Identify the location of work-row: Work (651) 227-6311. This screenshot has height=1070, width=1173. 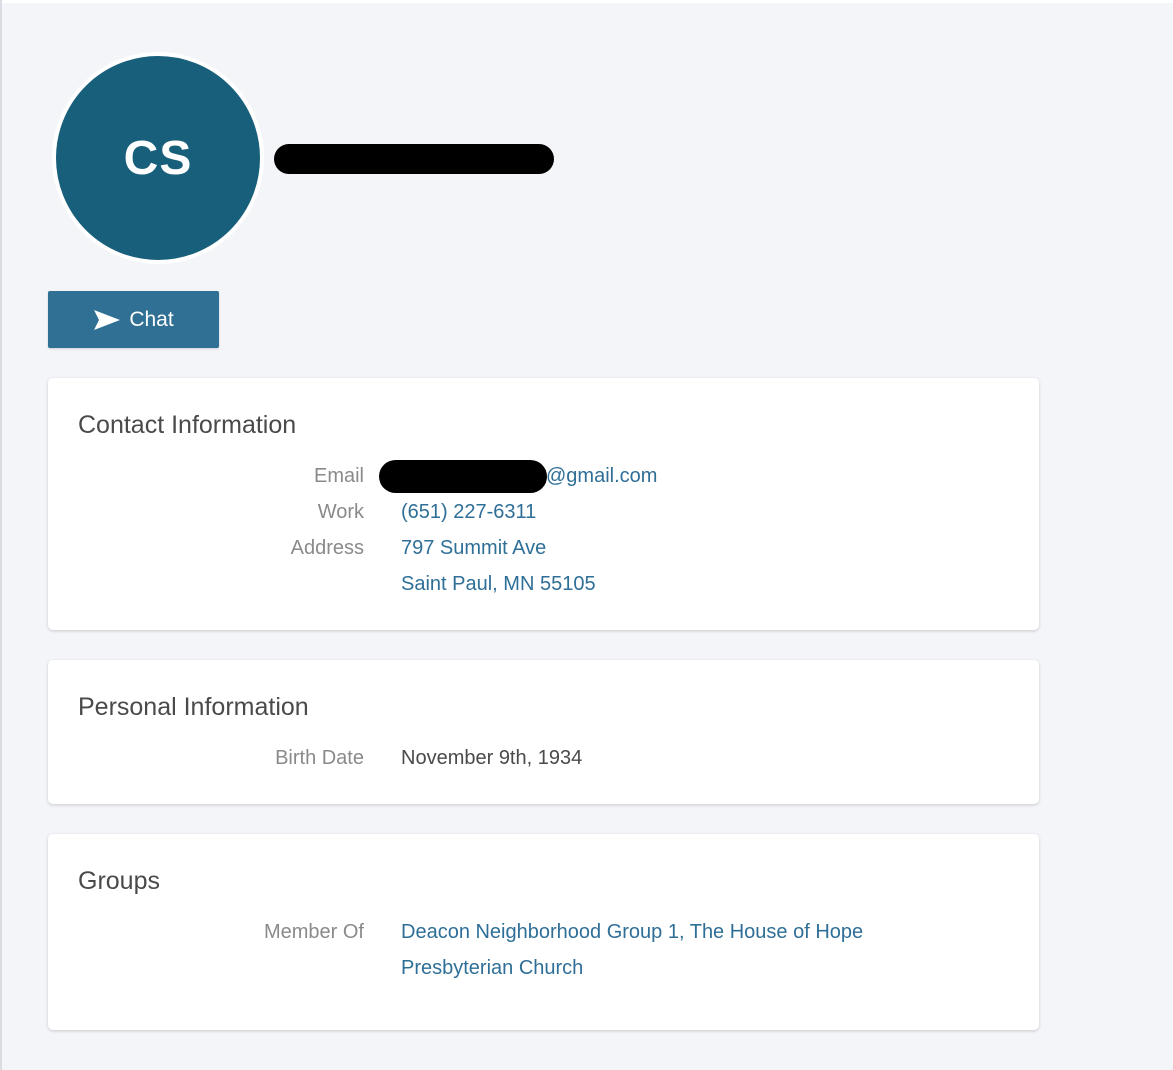
(543, 512).